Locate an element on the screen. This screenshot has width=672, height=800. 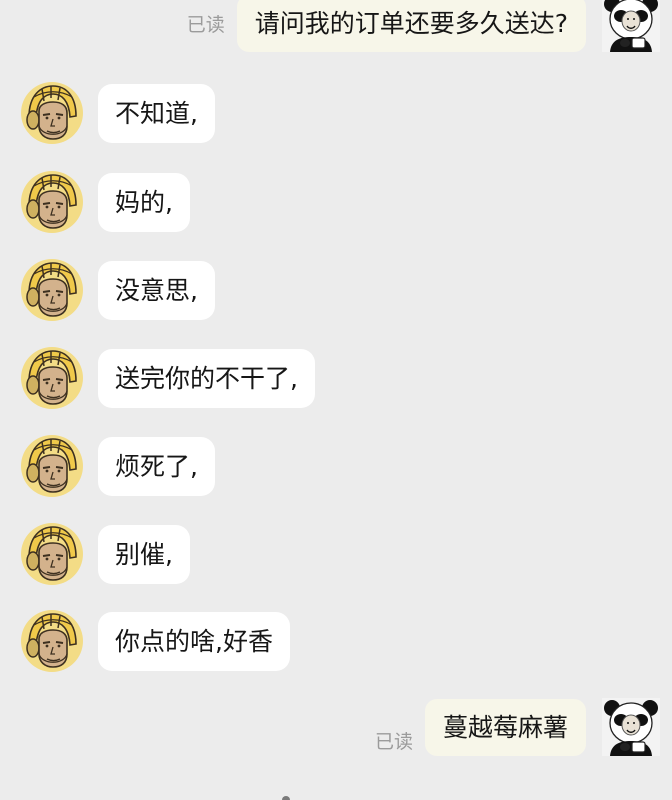
incoming-message-row: 不知道, is located at coordinates (117, 113).